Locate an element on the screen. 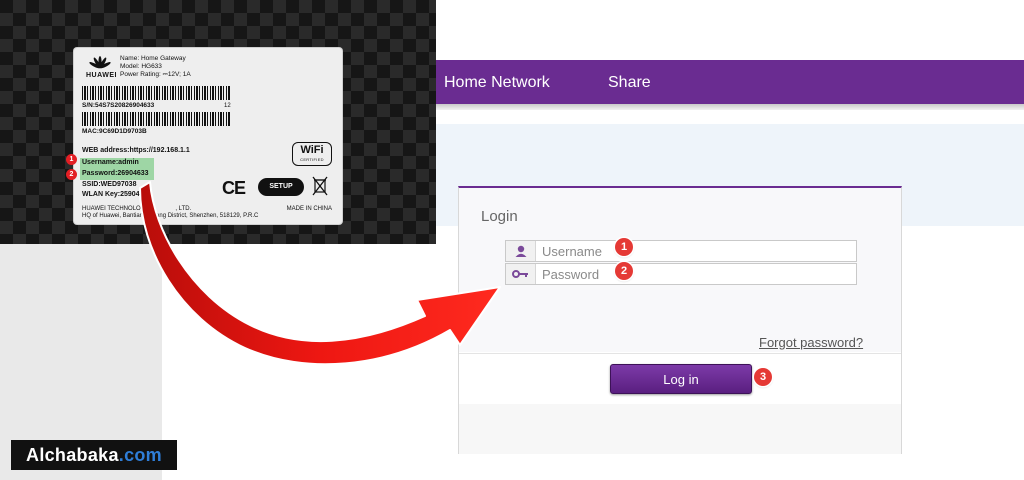  nav-item-share: Share is located at coordinates (629, 83).